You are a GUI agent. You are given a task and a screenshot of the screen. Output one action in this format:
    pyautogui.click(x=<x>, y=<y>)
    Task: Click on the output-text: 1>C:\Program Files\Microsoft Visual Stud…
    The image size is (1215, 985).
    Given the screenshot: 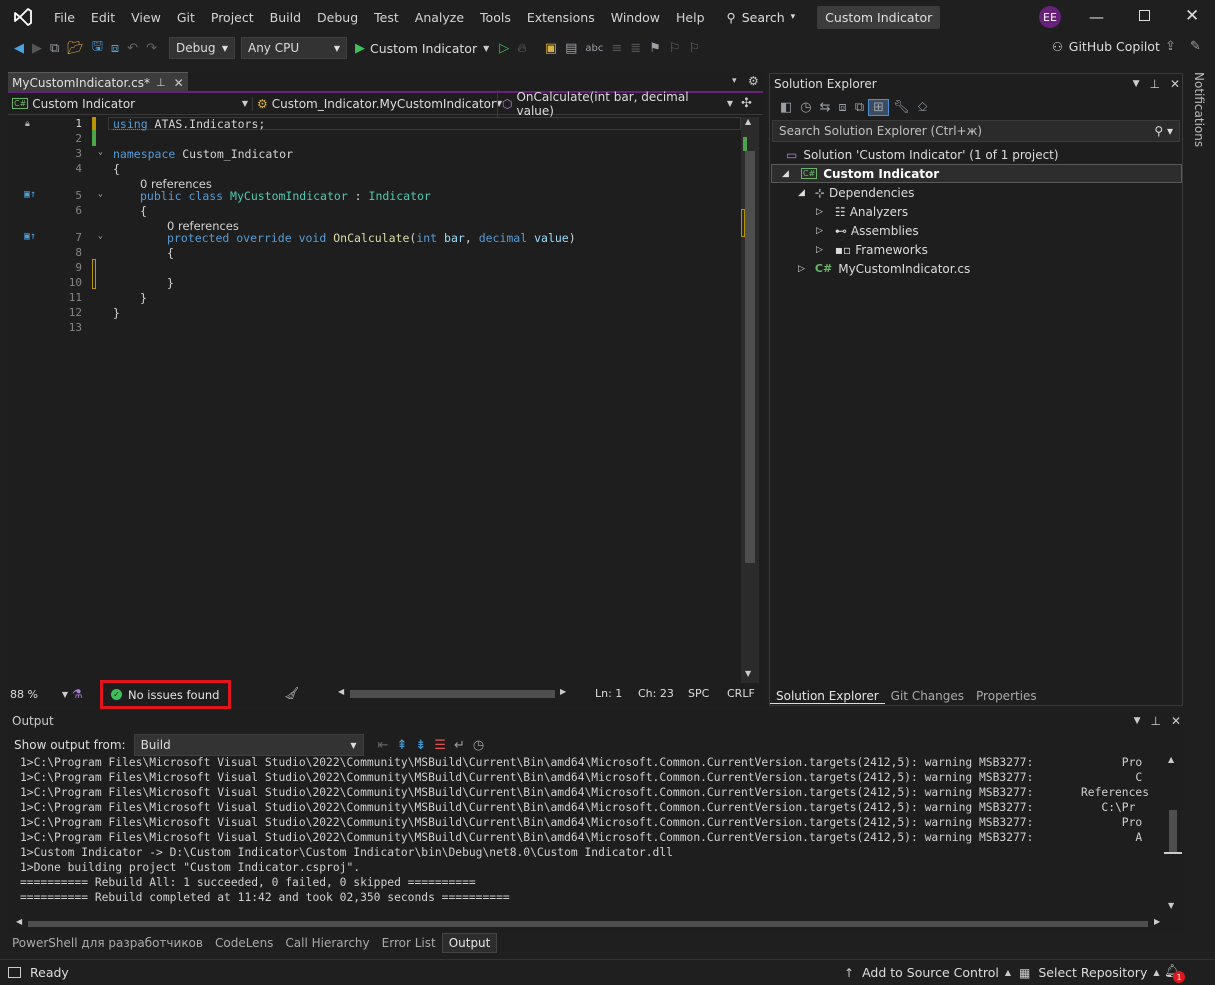 What is the action you would take?
    pyautogui.click(x=592, y=832)
    